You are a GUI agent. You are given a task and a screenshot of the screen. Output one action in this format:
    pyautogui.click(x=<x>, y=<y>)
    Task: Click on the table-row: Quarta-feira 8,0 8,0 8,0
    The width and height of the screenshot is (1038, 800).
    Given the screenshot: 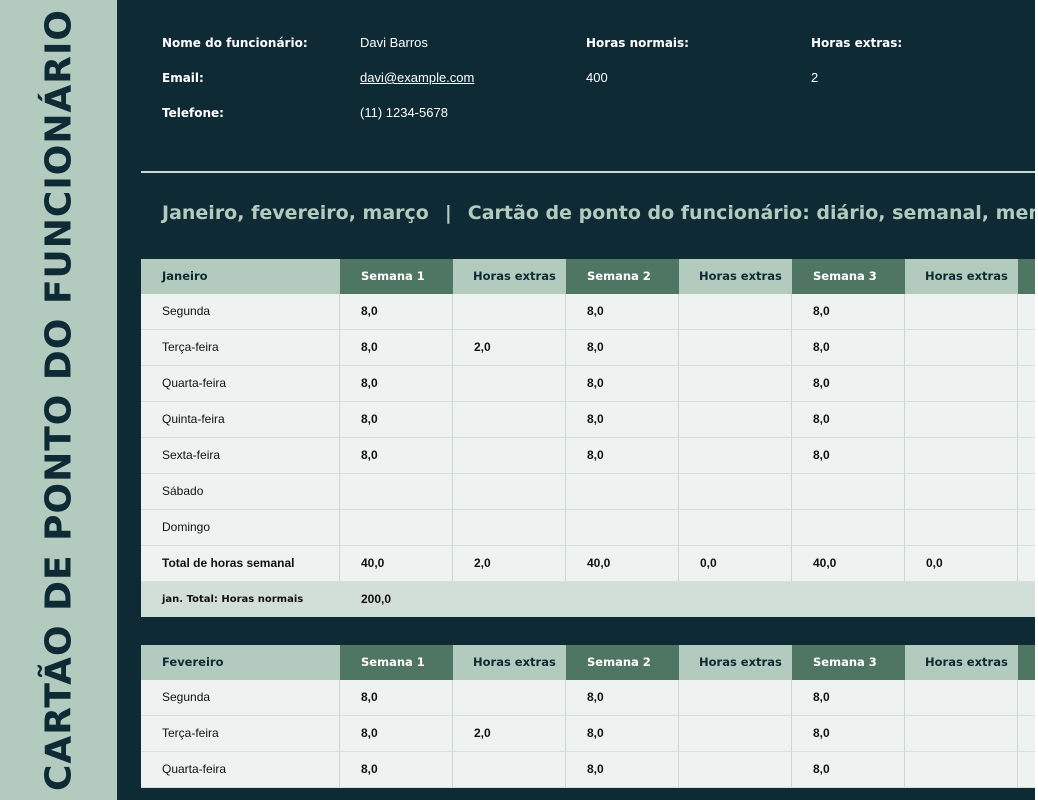 What is the action you would take?
    pyautogui.click(x=588, y=770)
    